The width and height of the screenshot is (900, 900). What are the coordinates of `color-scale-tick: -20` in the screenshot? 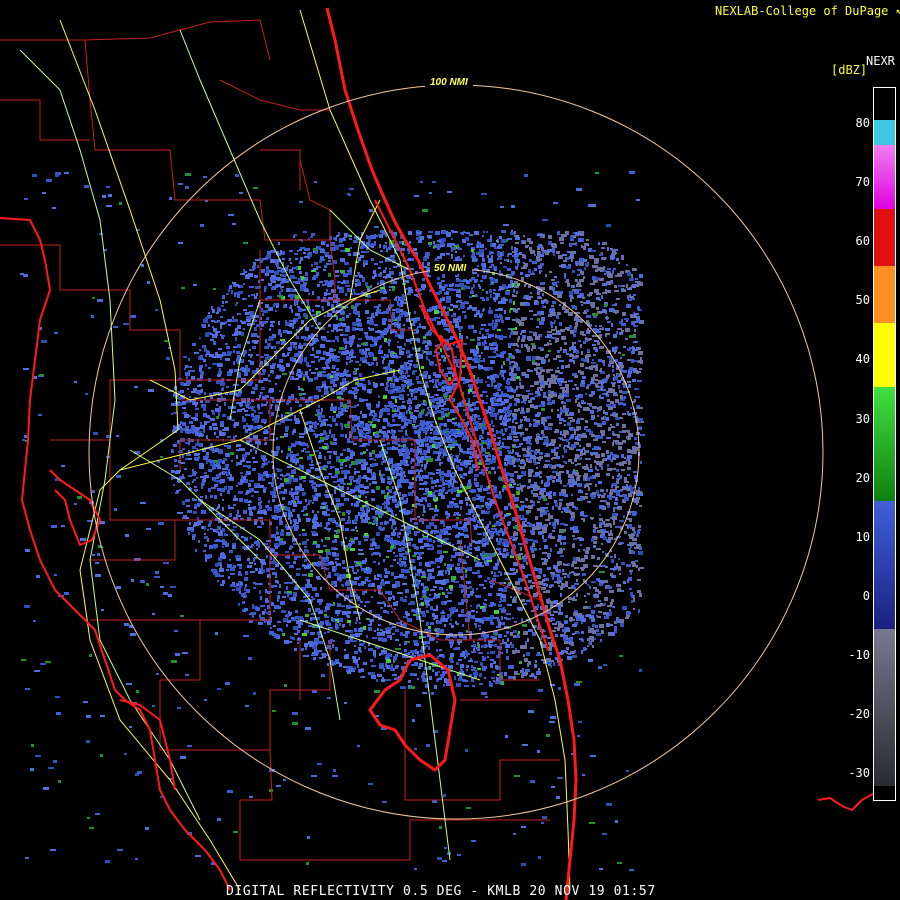 It's located at (859, 714).